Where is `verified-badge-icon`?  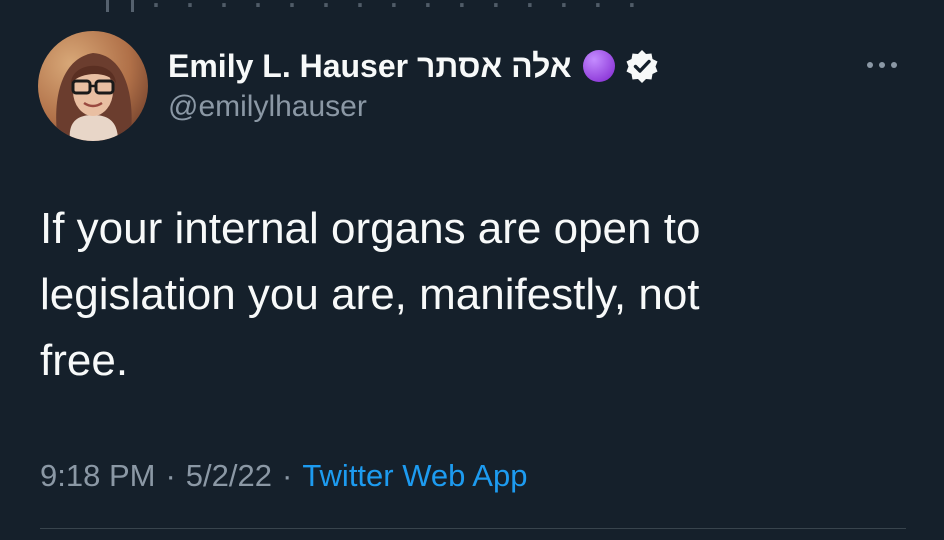
verified-badge-icon is located at coordinates (642, 66).